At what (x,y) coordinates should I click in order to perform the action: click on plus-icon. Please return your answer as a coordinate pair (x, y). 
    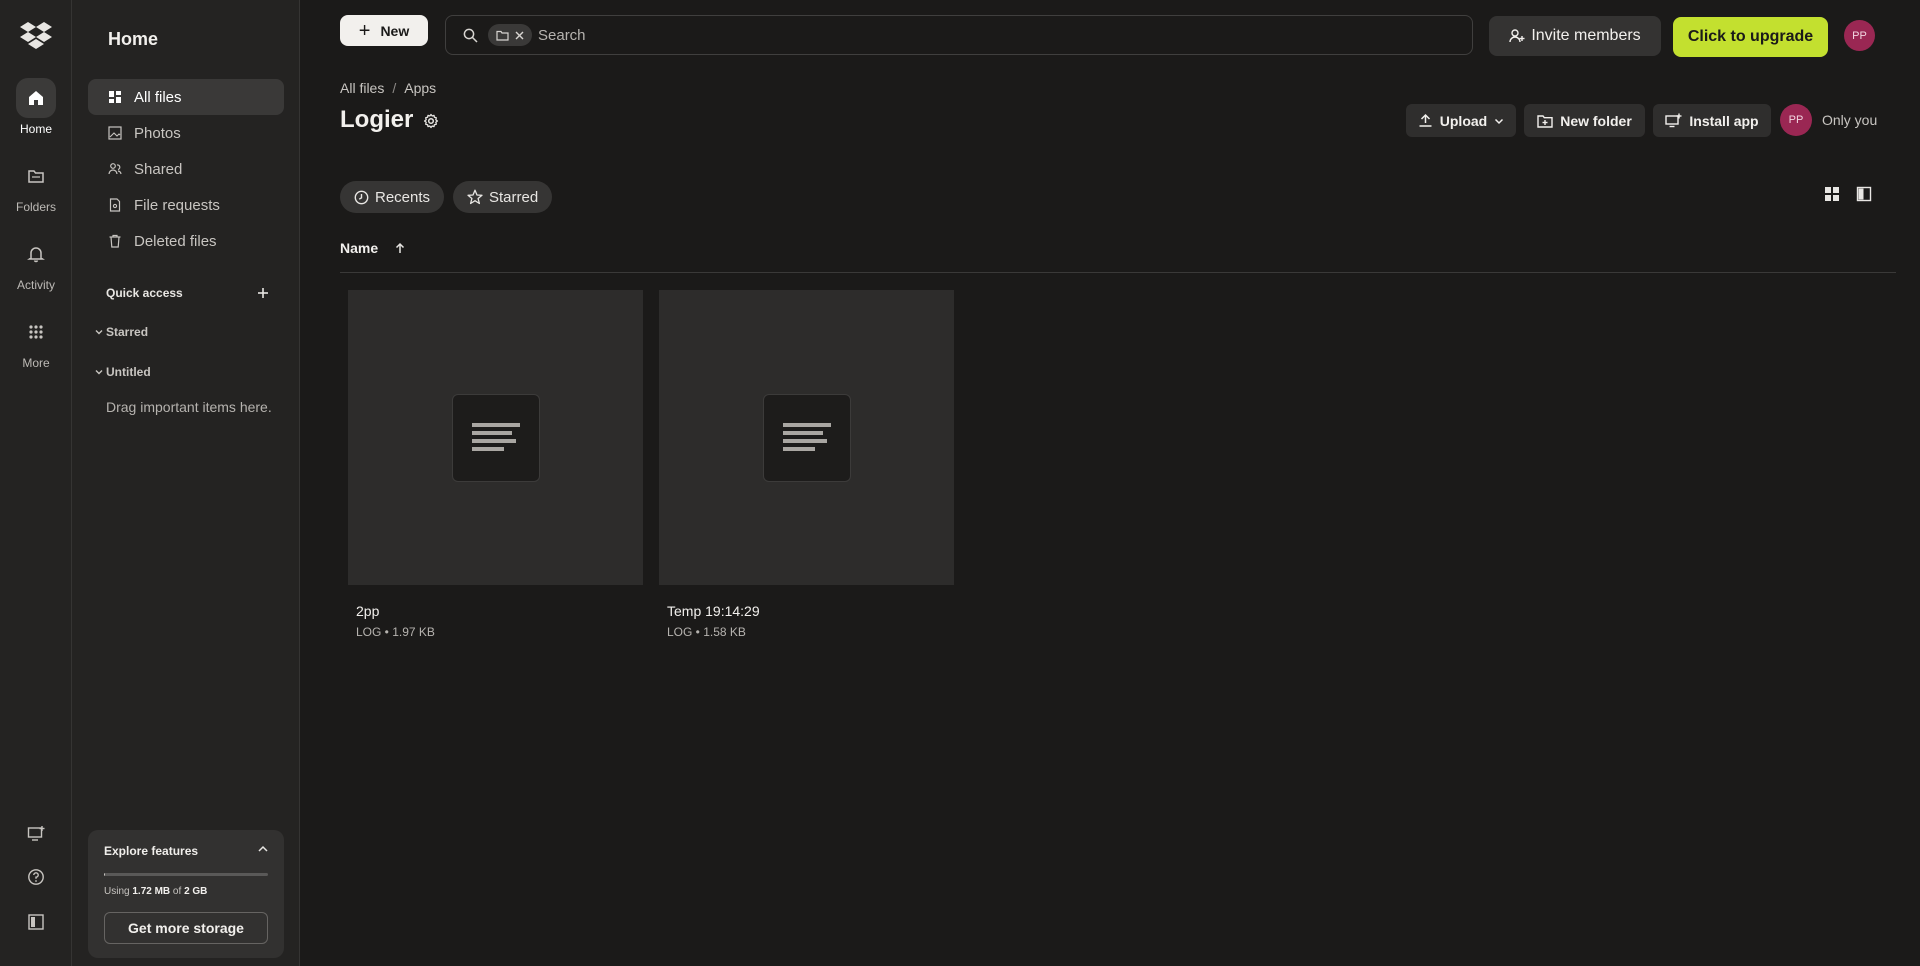
    Looking at the image, I should click on (263, 293).